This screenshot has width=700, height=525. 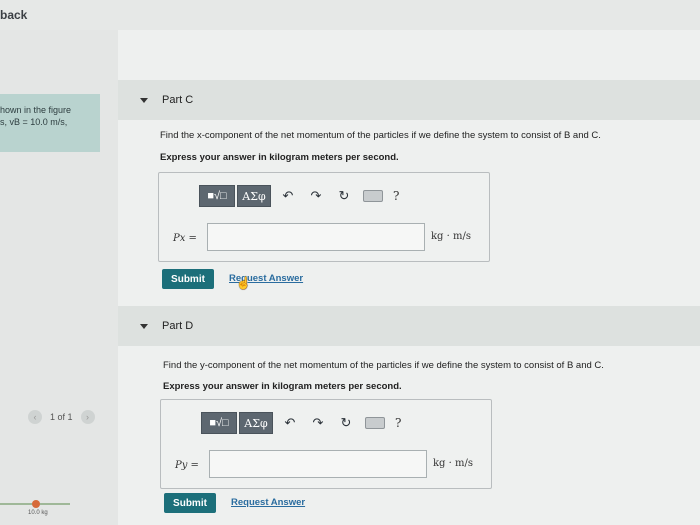 I want to click on part-c-title: Part C, so click(x=178, y=100).